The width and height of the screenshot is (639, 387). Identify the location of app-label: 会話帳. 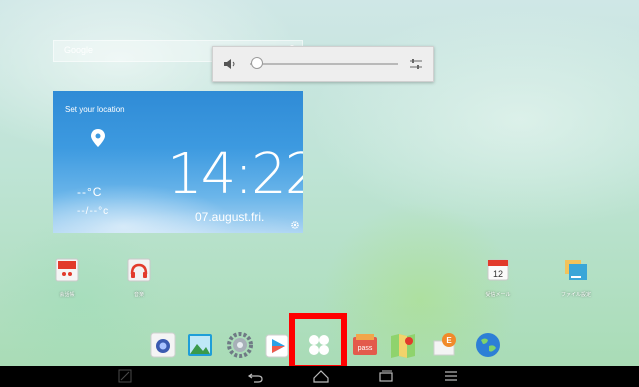
(67, 295).